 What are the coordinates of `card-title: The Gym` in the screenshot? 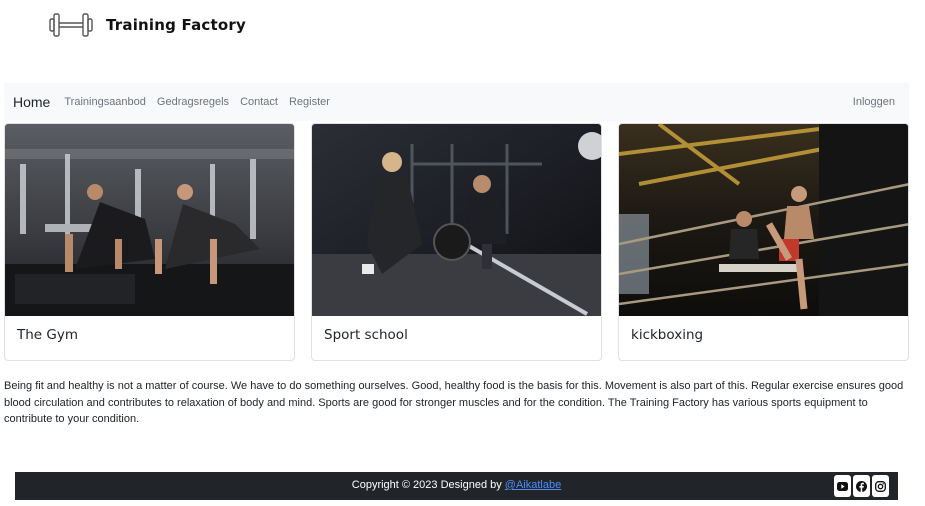 It's located at (48, 335).